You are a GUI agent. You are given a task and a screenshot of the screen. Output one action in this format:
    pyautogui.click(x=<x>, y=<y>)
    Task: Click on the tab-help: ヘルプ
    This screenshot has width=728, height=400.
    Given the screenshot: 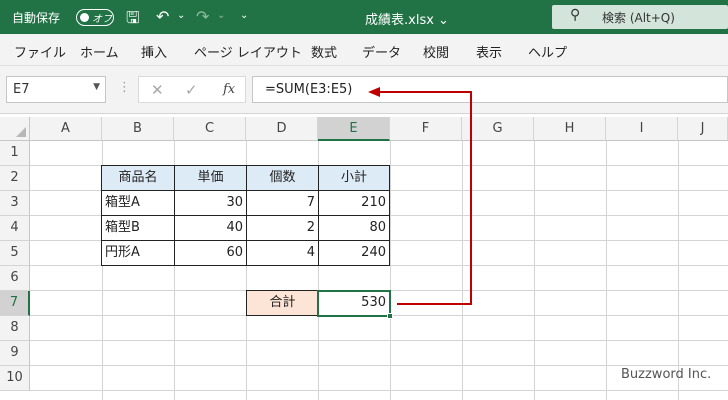 What is the action you would take?
    pyautogui.click(x=547, y=51)
    